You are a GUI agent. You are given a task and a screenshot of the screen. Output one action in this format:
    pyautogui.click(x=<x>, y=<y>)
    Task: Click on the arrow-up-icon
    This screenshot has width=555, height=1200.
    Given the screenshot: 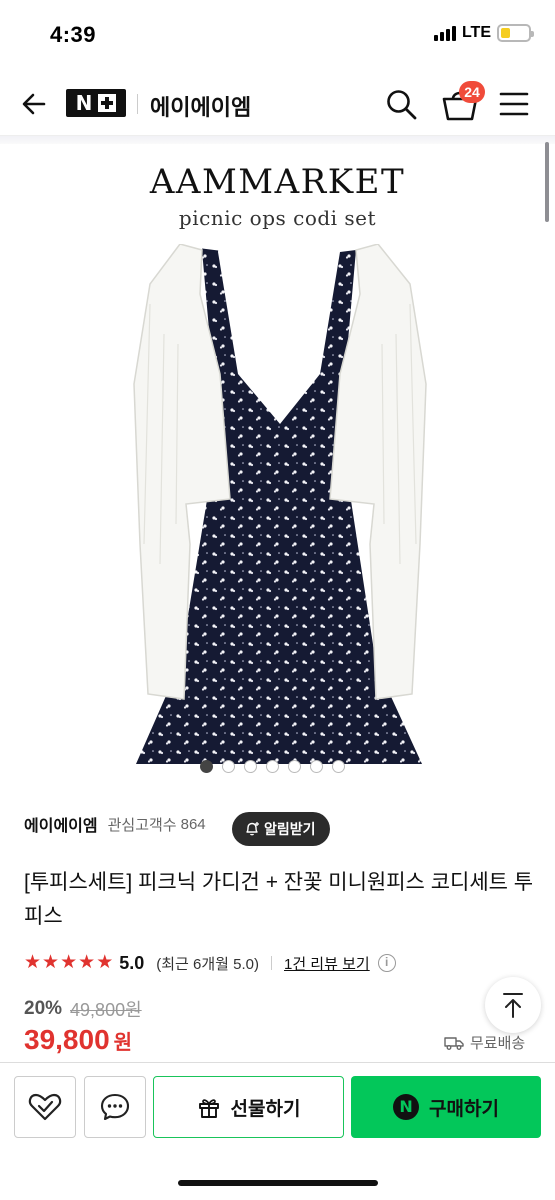 What is the action you would take?
    pyautogui.click(x=513, y=1005)
    